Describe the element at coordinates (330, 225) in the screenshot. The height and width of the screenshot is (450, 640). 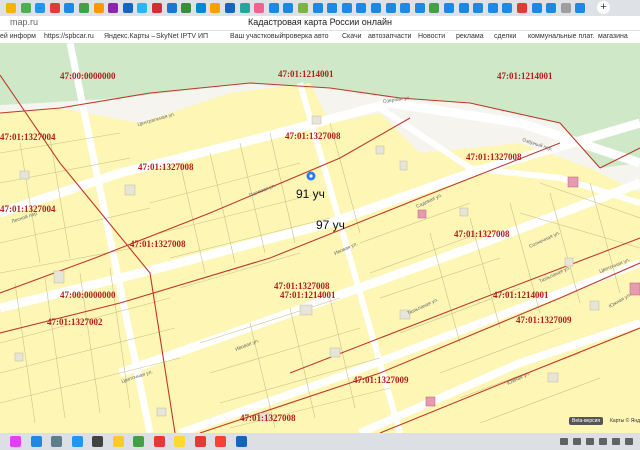
I see `plot-label-97: 97 уч` at that location.